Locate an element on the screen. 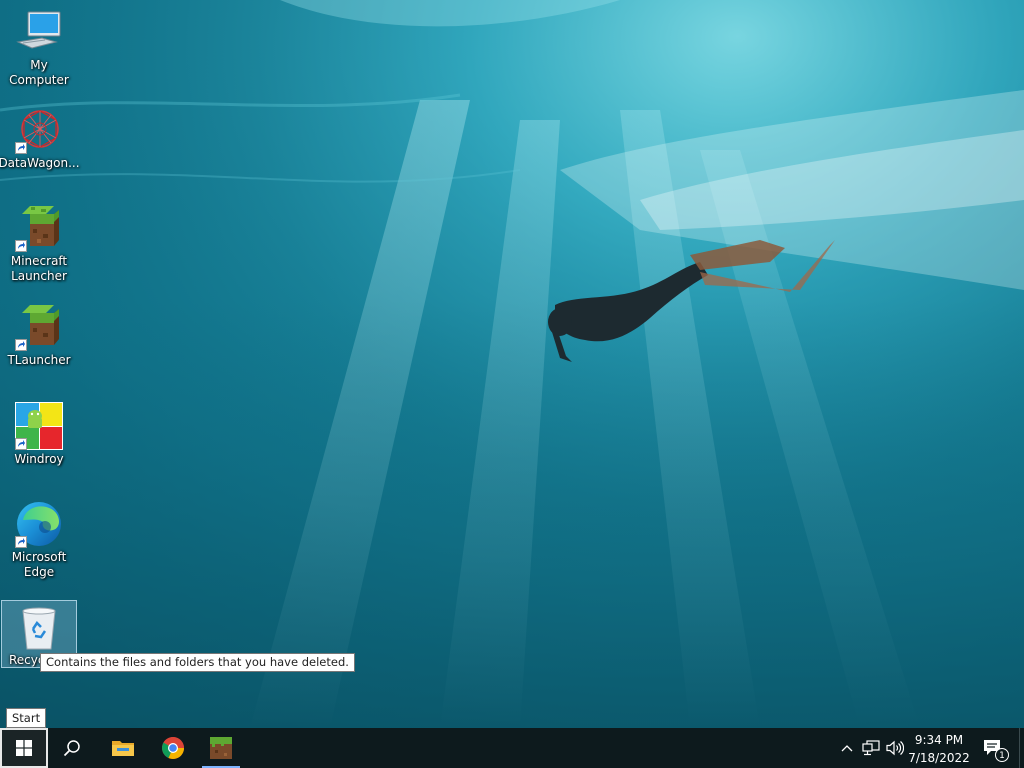 The image size is (1024, 768). search-icon is located at coordinates (71, 748).